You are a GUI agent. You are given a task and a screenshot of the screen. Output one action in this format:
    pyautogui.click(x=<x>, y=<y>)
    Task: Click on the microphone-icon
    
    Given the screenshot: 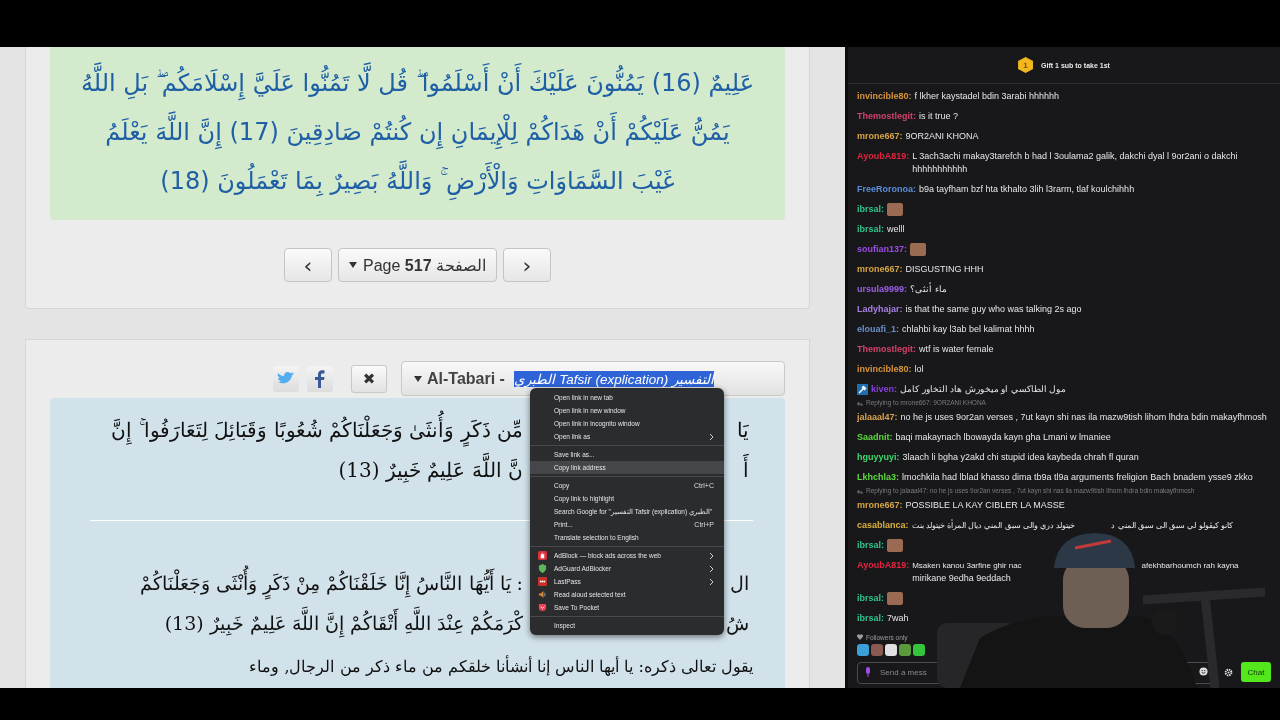 What is the action you would take?
    pyautogui.click(x=868, y=672)
    